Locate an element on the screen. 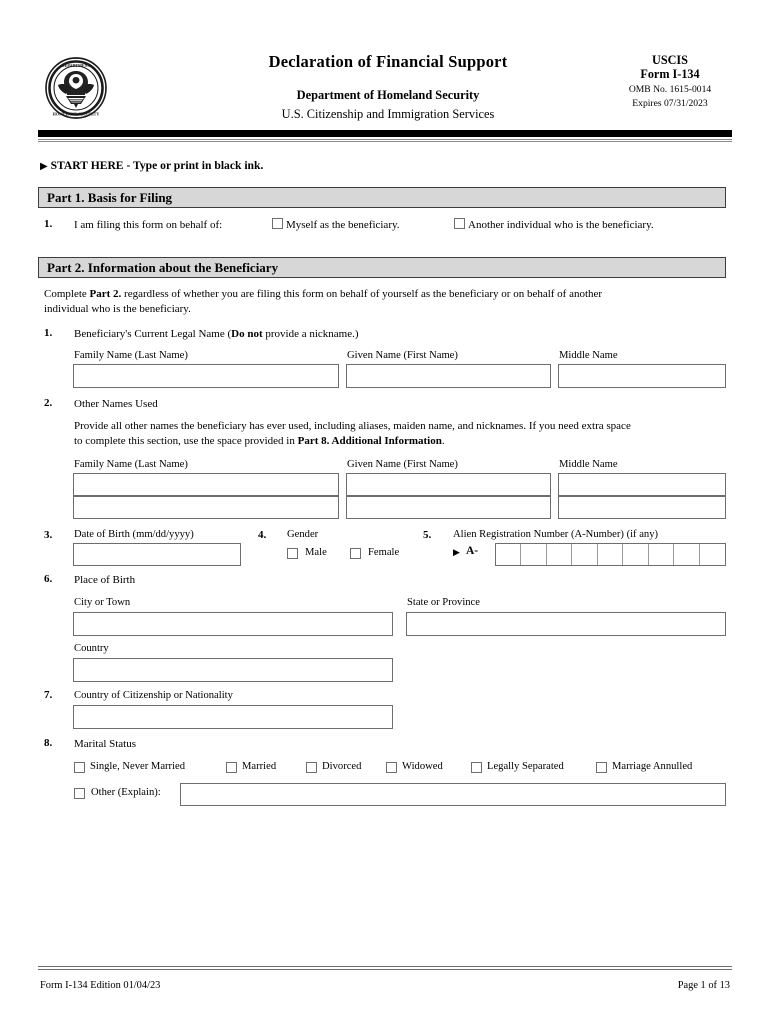  q2-row1-middle-name-input is located at coordinates (642, 484).